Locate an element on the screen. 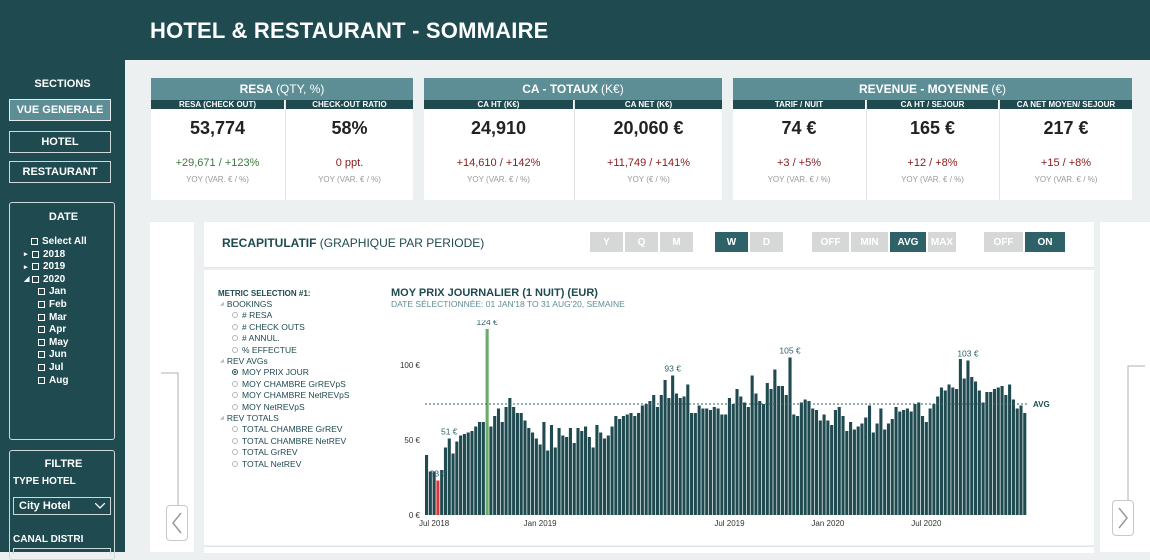 This screenshot has height=560, width=1150. metric-option-total-chambre-netrev: TOTAL CHAMBRE NetREV is located at coordinates (289, 441).